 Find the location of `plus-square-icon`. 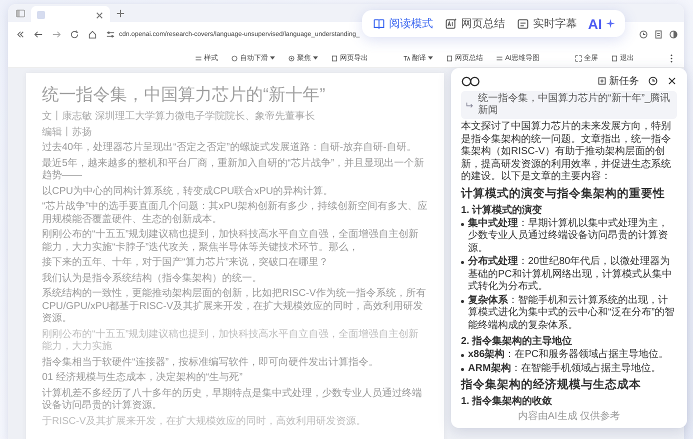

plus-square-icon is located at coordinates (602, 81).